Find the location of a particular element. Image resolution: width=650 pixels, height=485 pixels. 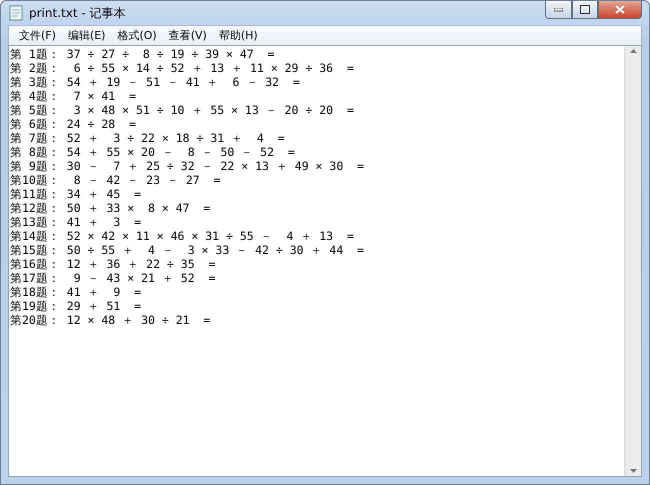

text-line: 第12题： 50 ＋ 33 × 8 × 47 = is located at coordinates (110, 208).